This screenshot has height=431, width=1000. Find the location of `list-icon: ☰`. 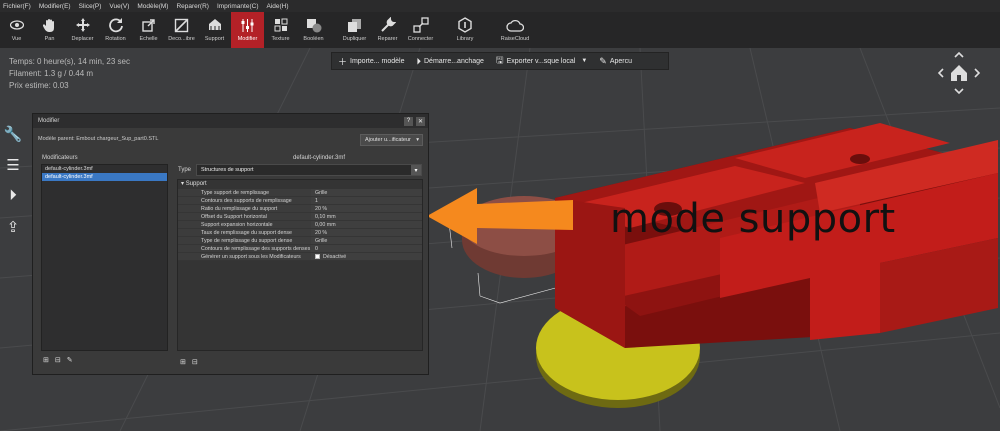

list-icon: ☰ is located at coordinates (13, 164).